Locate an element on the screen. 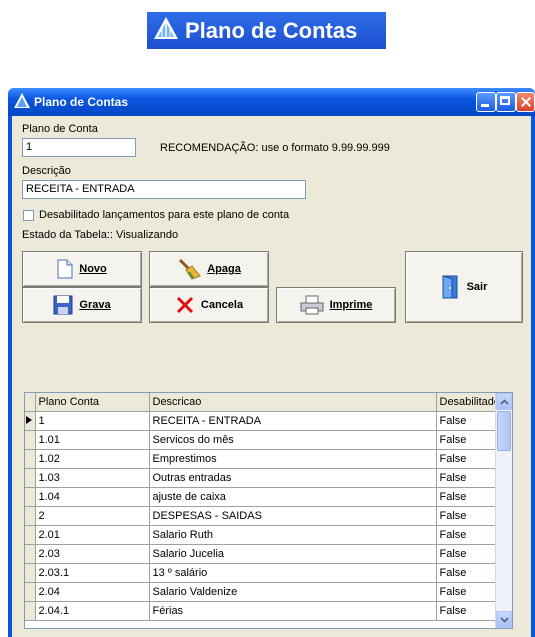 Image resolution: width=535 pixels, height=637 pixels. column-header-plano-conta: Plano Conta is located at coordinates (92, 402).